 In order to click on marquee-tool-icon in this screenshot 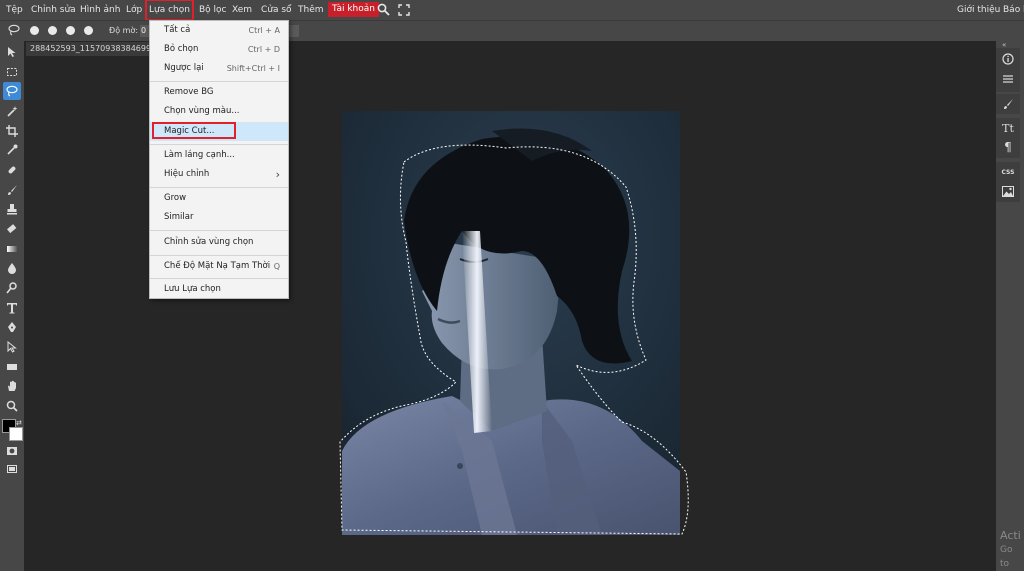, I will do `click(12, 72)`.